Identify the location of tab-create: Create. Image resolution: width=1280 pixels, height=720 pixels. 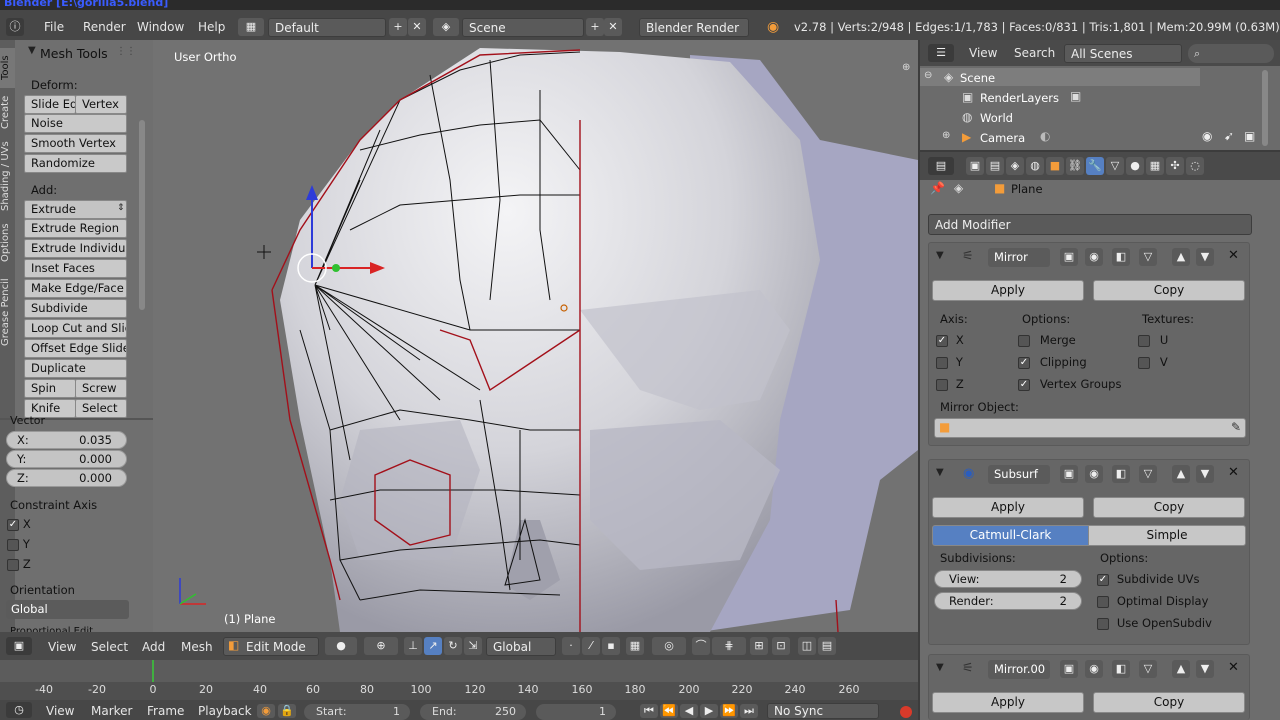
(7, 112).